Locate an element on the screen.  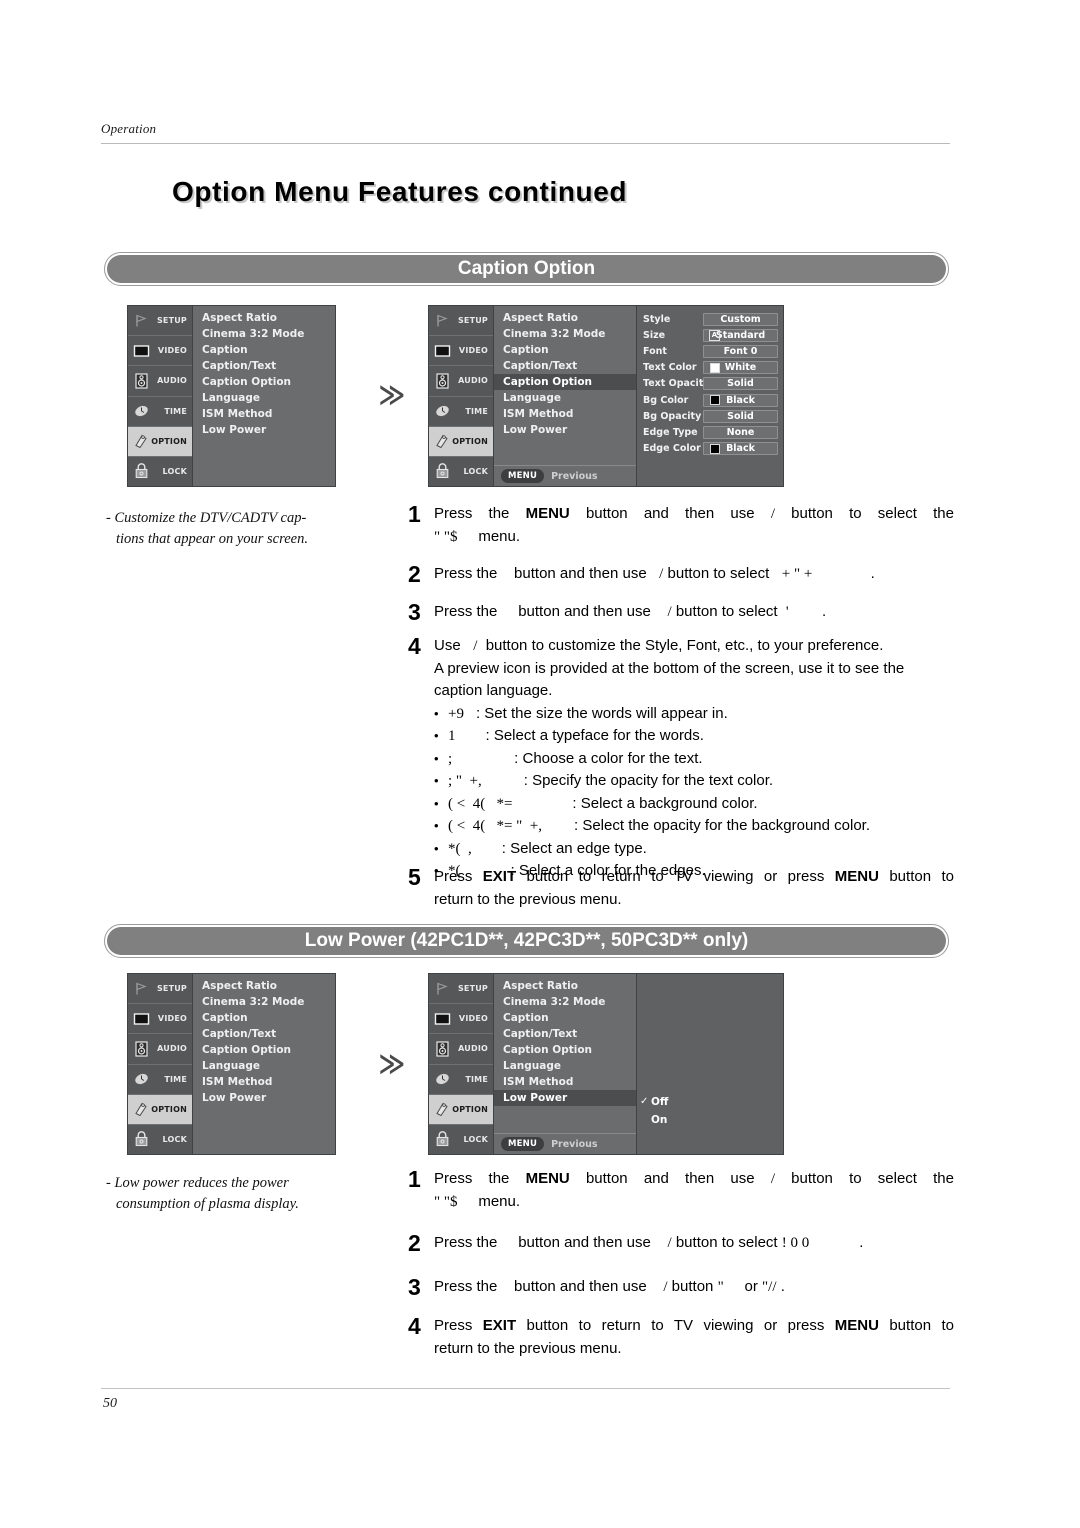
step-number: 1 is located at coordinates (414, 514).